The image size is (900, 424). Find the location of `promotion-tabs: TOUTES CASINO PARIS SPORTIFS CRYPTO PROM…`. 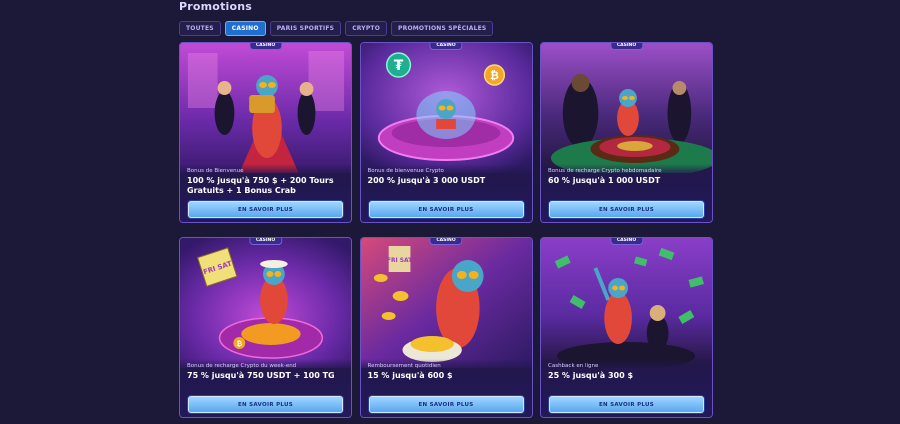

promotion-tabs: TOUTES CASINO PARIS SPORTIFS CRYPTO PROM… is located at coordinates (336, 28).